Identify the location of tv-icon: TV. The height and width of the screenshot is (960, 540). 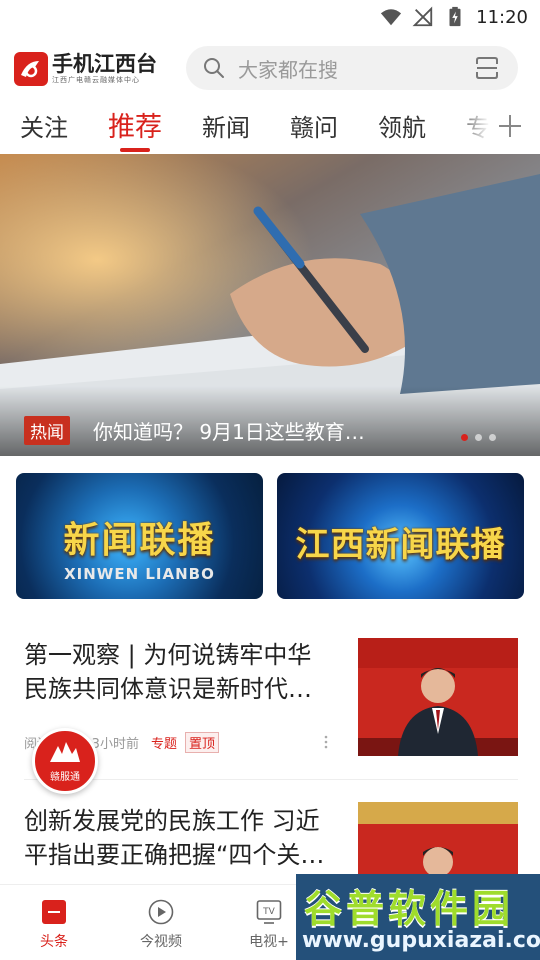
(269, 912).